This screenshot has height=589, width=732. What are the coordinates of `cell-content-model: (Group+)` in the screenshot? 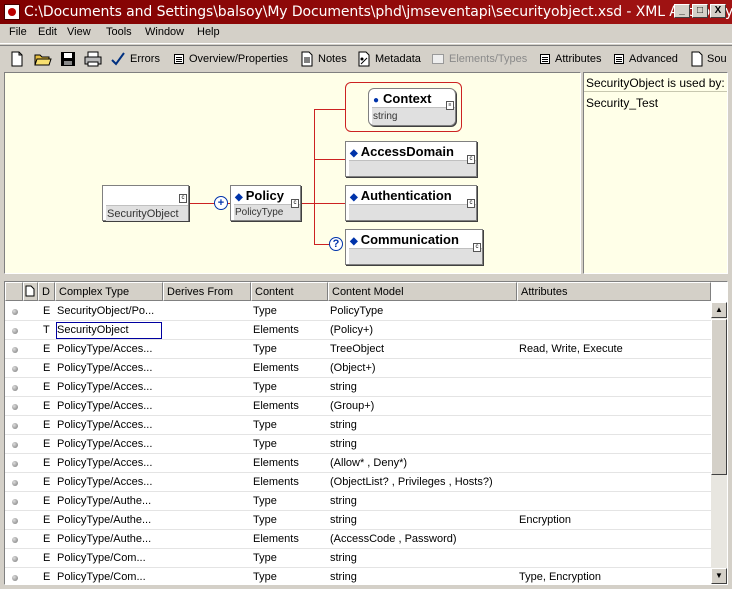 It's located at (422, 406).